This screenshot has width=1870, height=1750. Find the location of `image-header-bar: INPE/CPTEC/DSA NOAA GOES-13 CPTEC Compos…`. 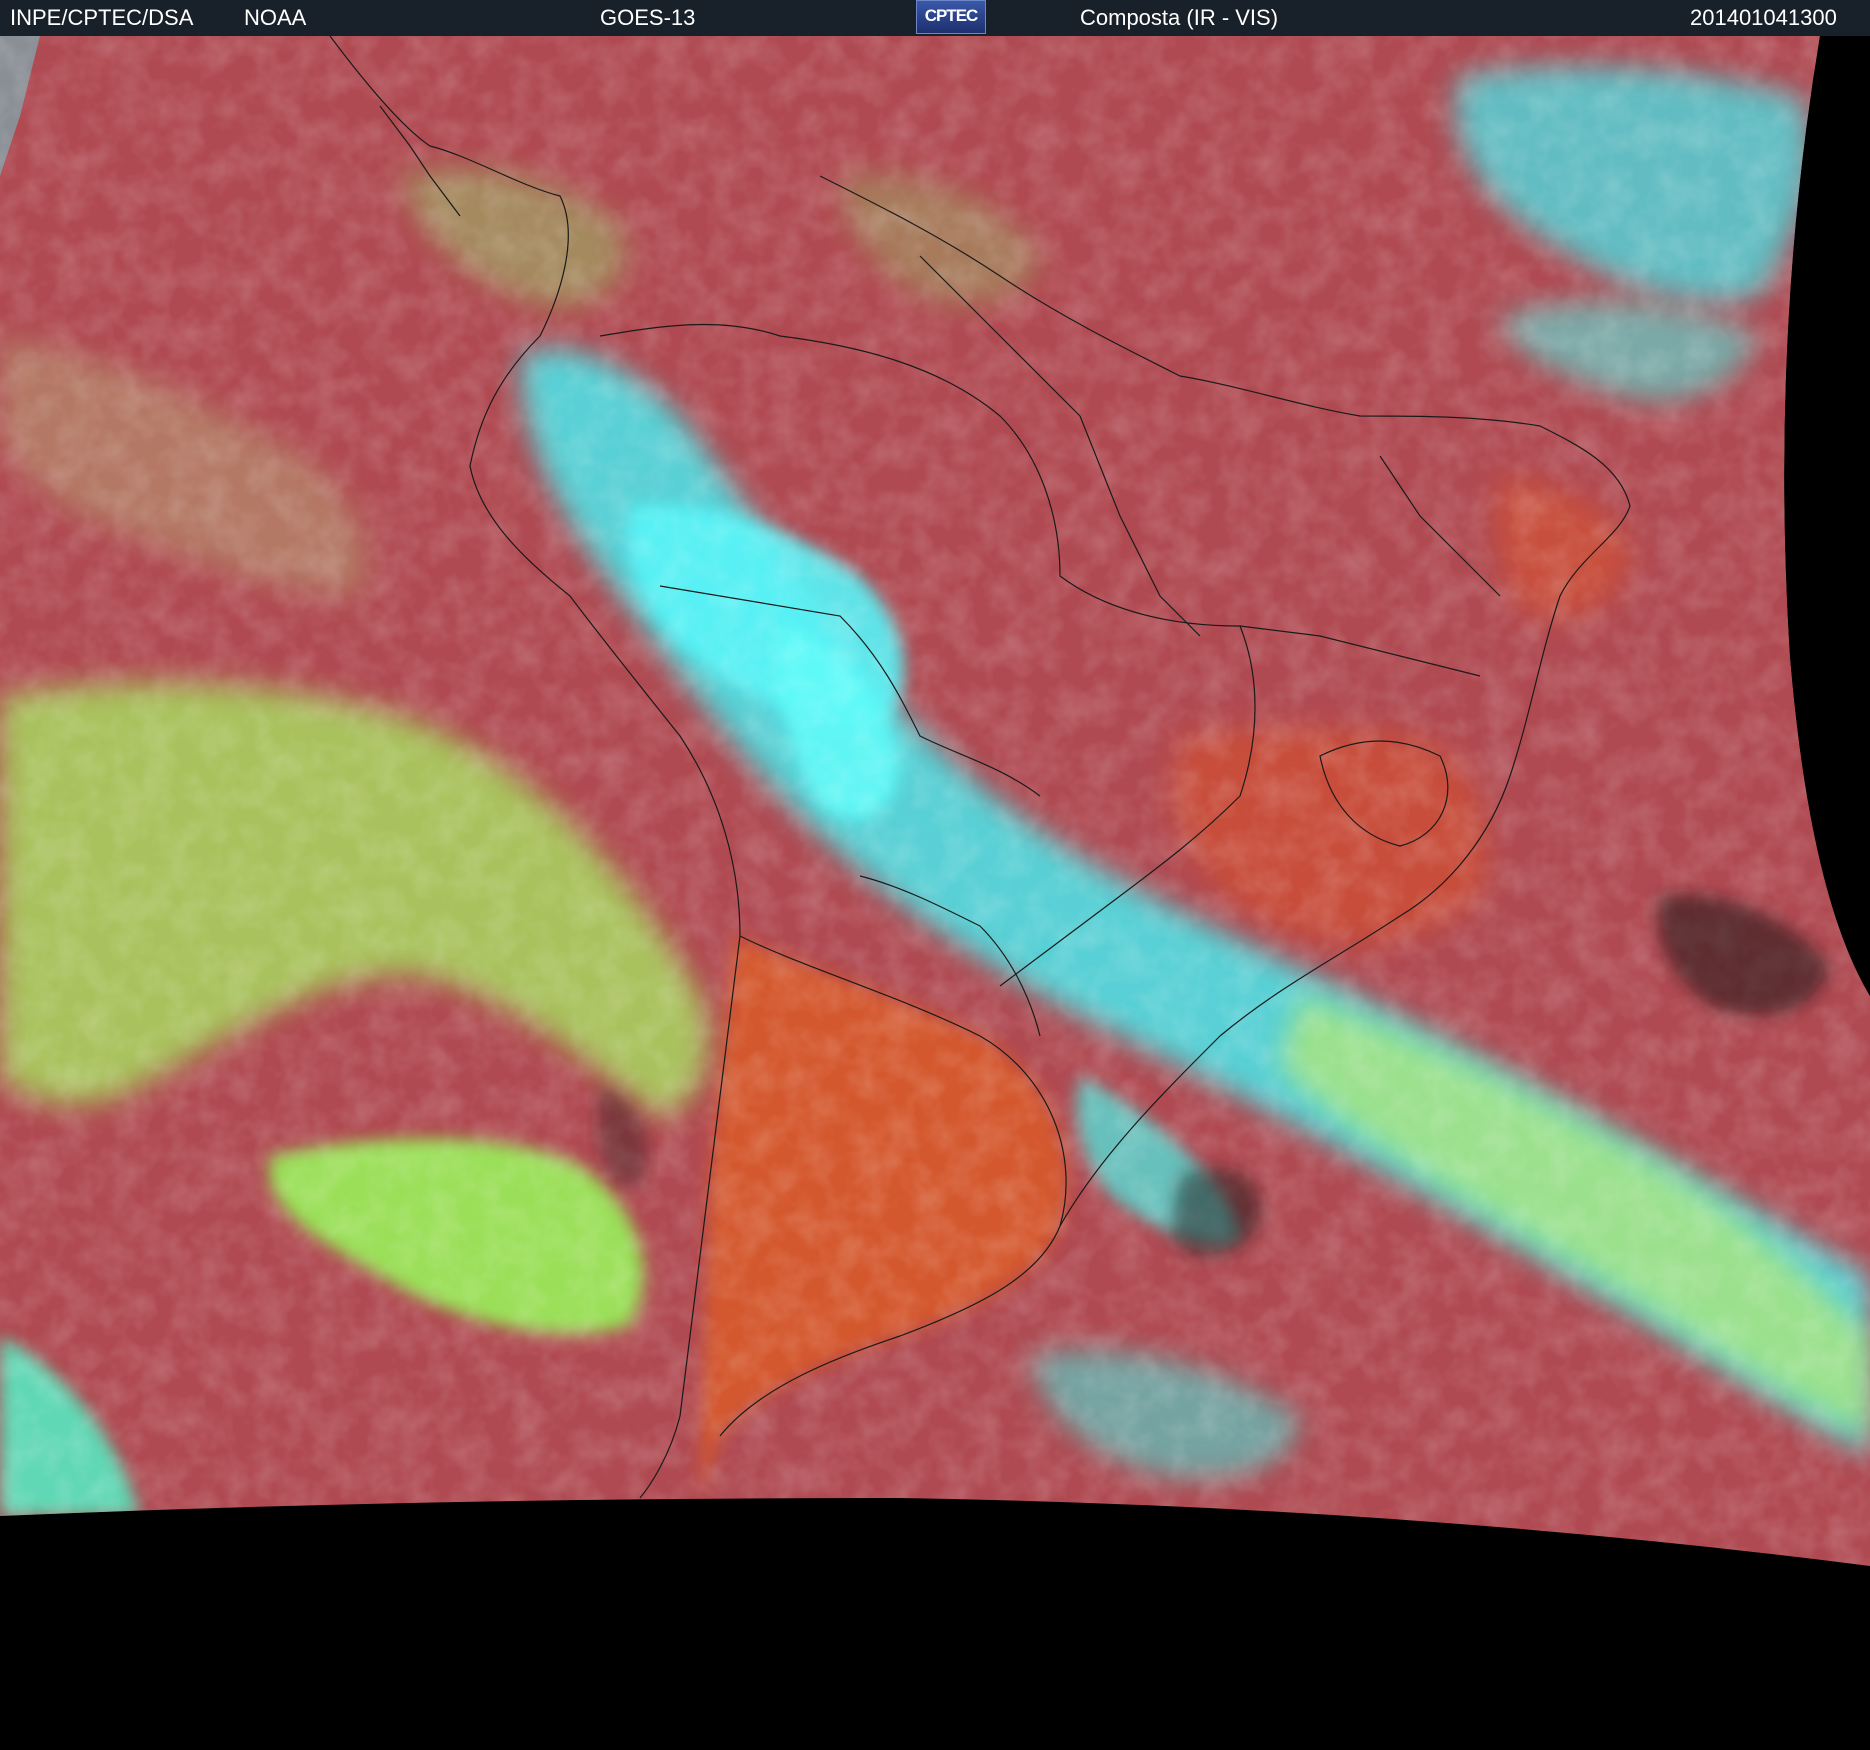

image-header-bar: INPE/CPTEC/DSA NOAA GOES-13 CPTEC Compos… is located at coordinates (935, 18).